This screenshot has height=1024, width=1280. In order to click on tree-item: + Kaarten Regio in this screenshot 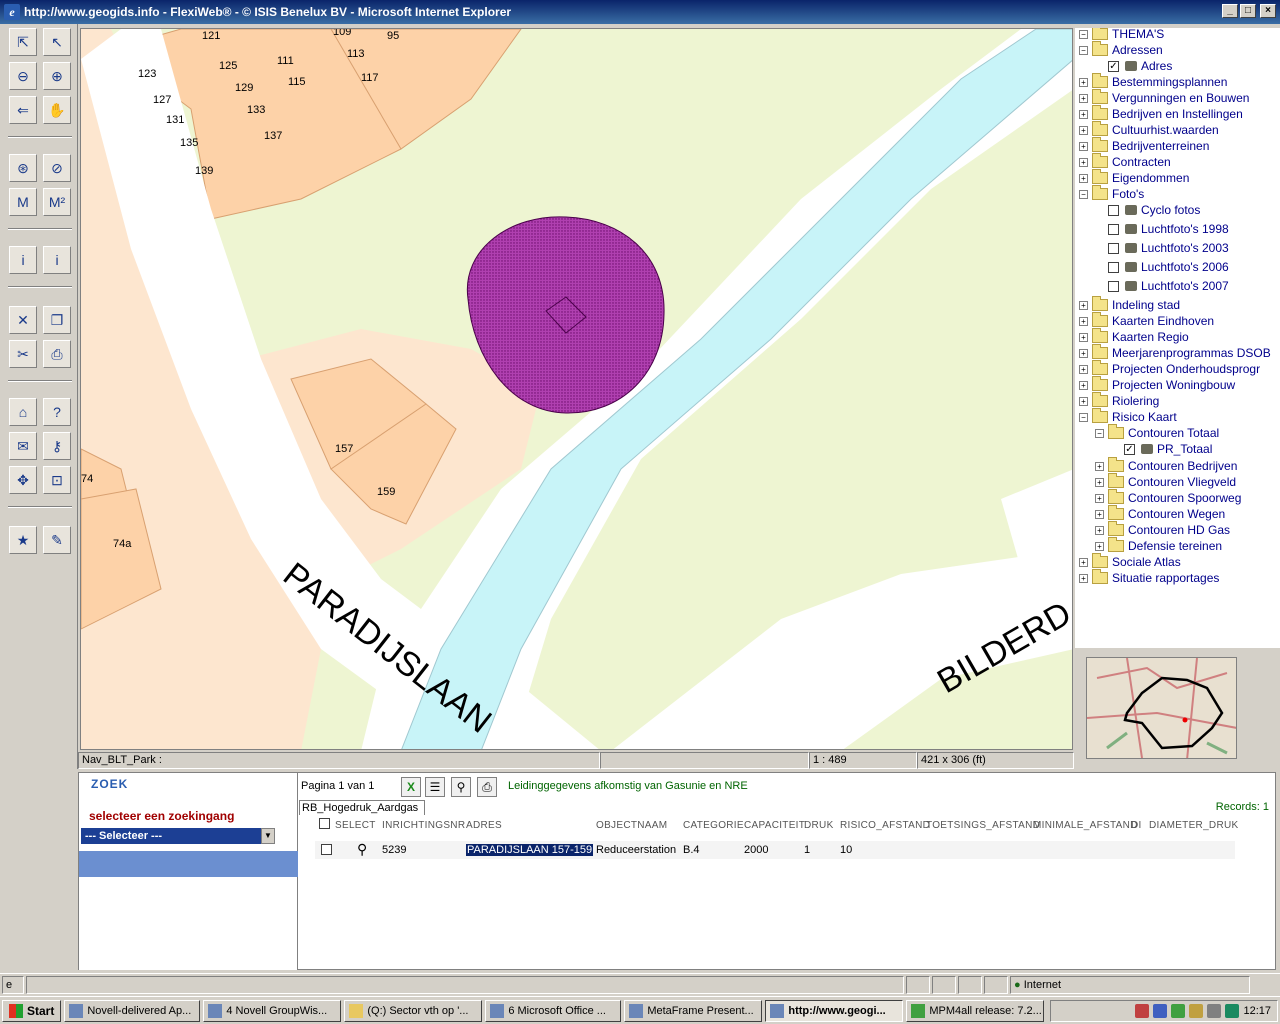, I will do `click(1134, 336)`.